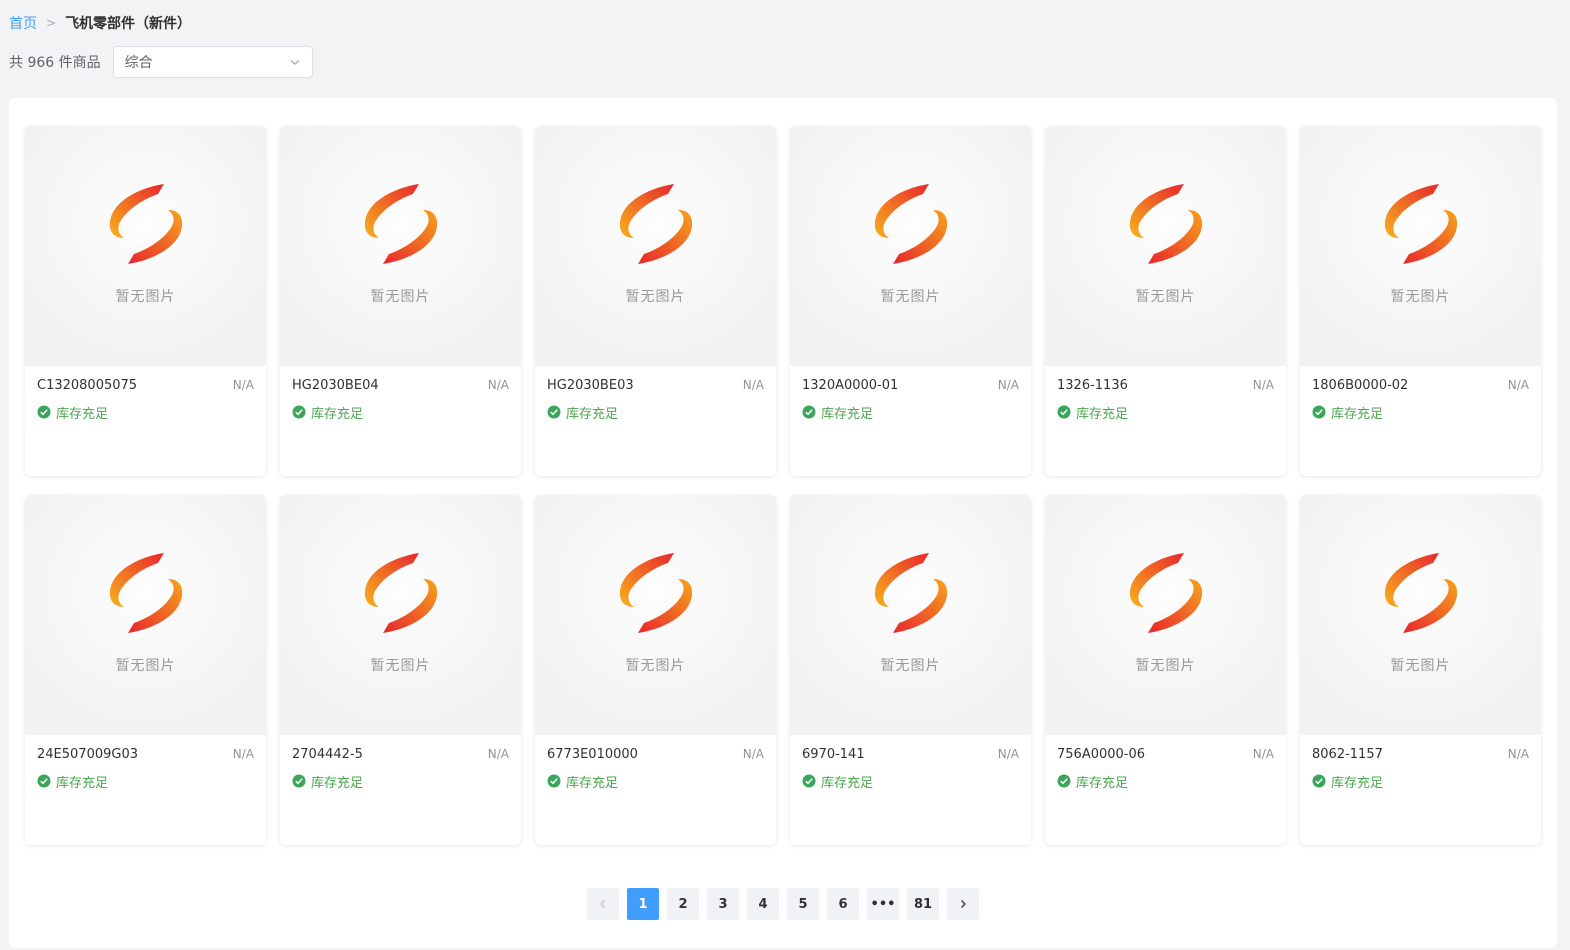 Image resolution: width=1570 pixels, height=950 pixels. Describe the element at coordinates (400, 763) in the screenshot. I see `product-info: 2704442-5 N/A 库存充足` at that location.